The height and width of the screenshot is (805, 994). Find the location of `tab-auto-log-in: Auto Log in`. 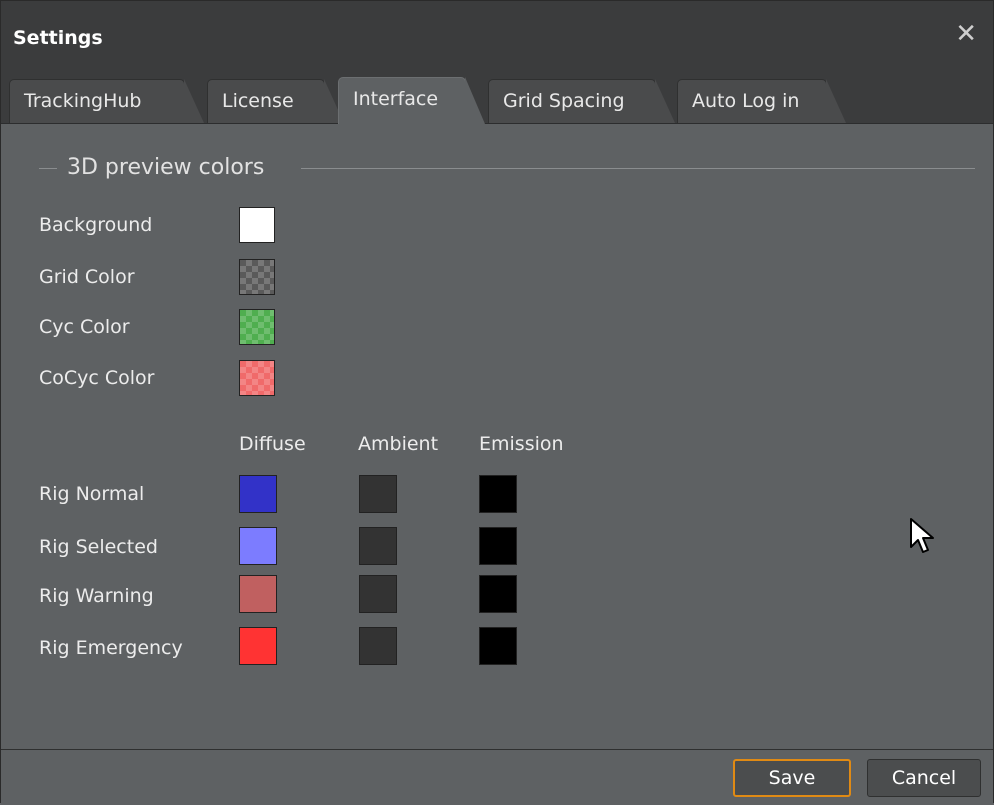

tab-auto-log-in: Auto Log in is located at coordinates (761, 101).